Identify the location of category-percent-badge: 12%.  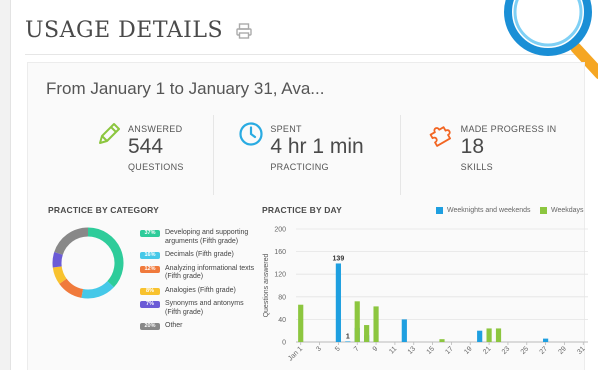
(150, 269).